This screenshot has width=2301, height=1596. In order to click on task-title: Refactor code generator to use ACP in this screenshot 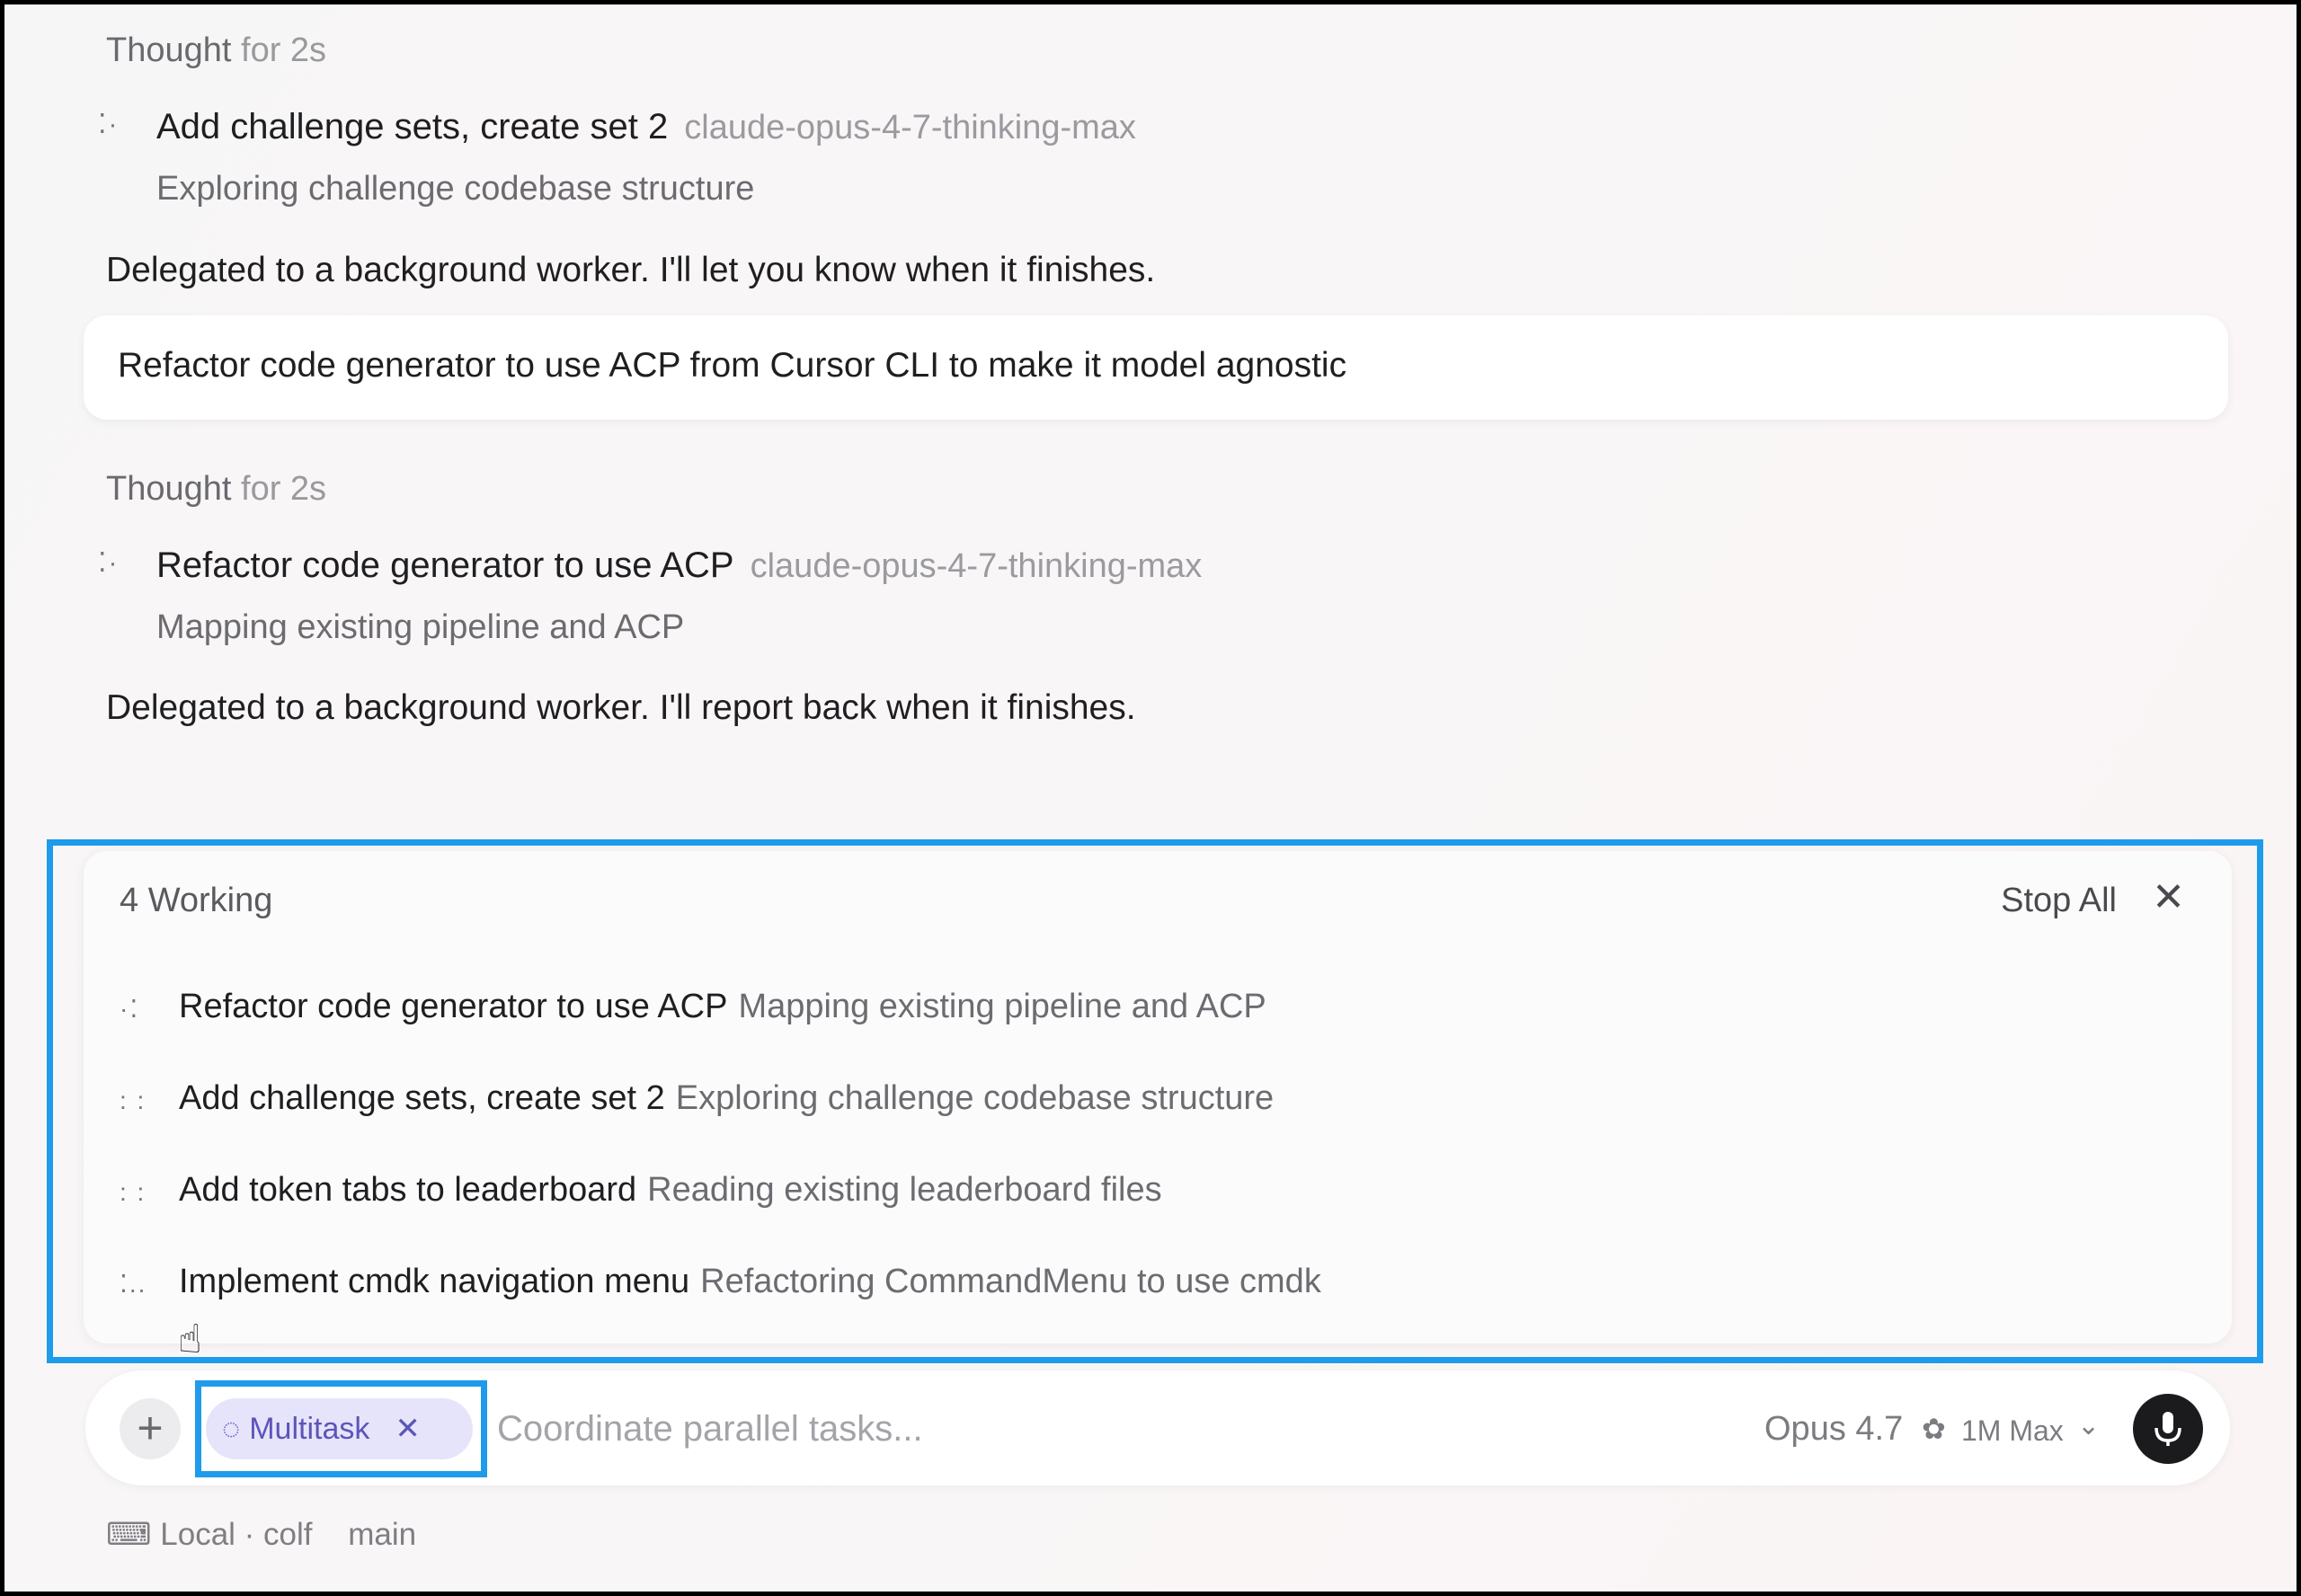, I will do `click(445, 565)`.